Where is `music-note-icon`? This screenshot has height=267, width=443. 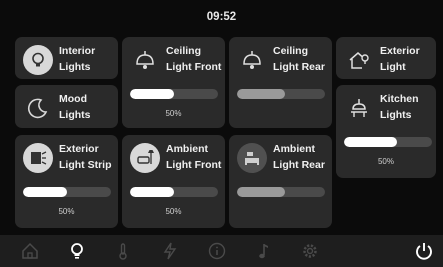 music-note-icon is located at coordinates (263, 251).